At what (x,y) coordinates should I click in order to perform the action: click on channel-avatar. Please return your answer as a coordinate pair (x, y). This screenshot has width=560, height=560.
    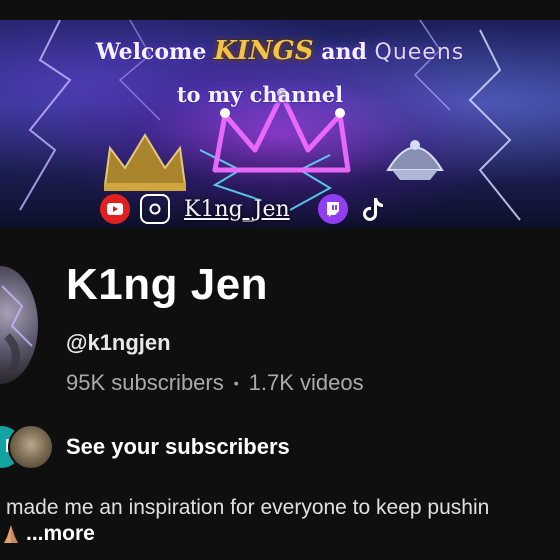
    Looking at the image, I should click on (19, 325).